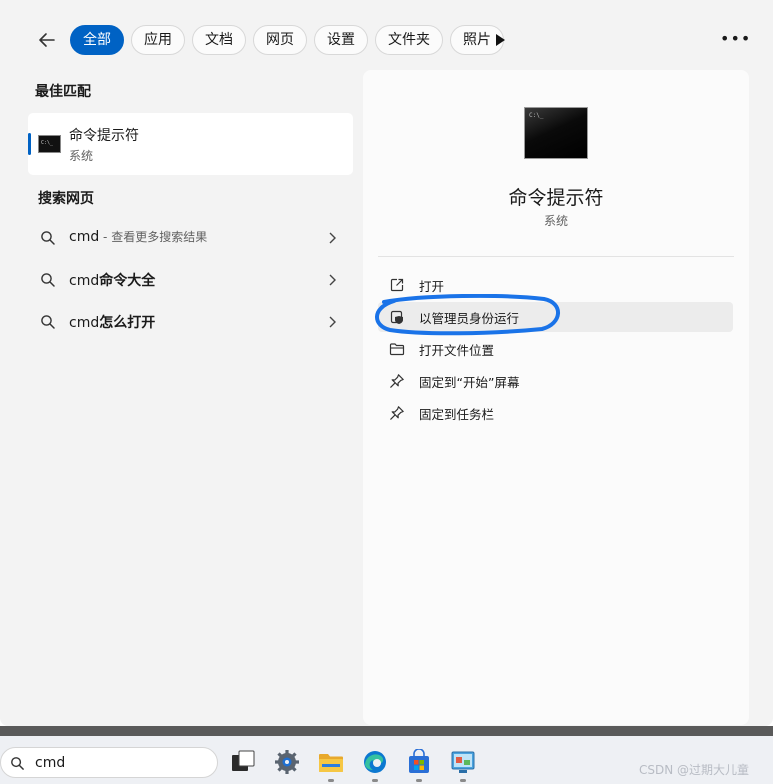 This screenshot has width=773, height=784. Describe the element at coordinates (63, 92) in the screenshot. I see `best-match-heading: 最佳匹配` at that location.